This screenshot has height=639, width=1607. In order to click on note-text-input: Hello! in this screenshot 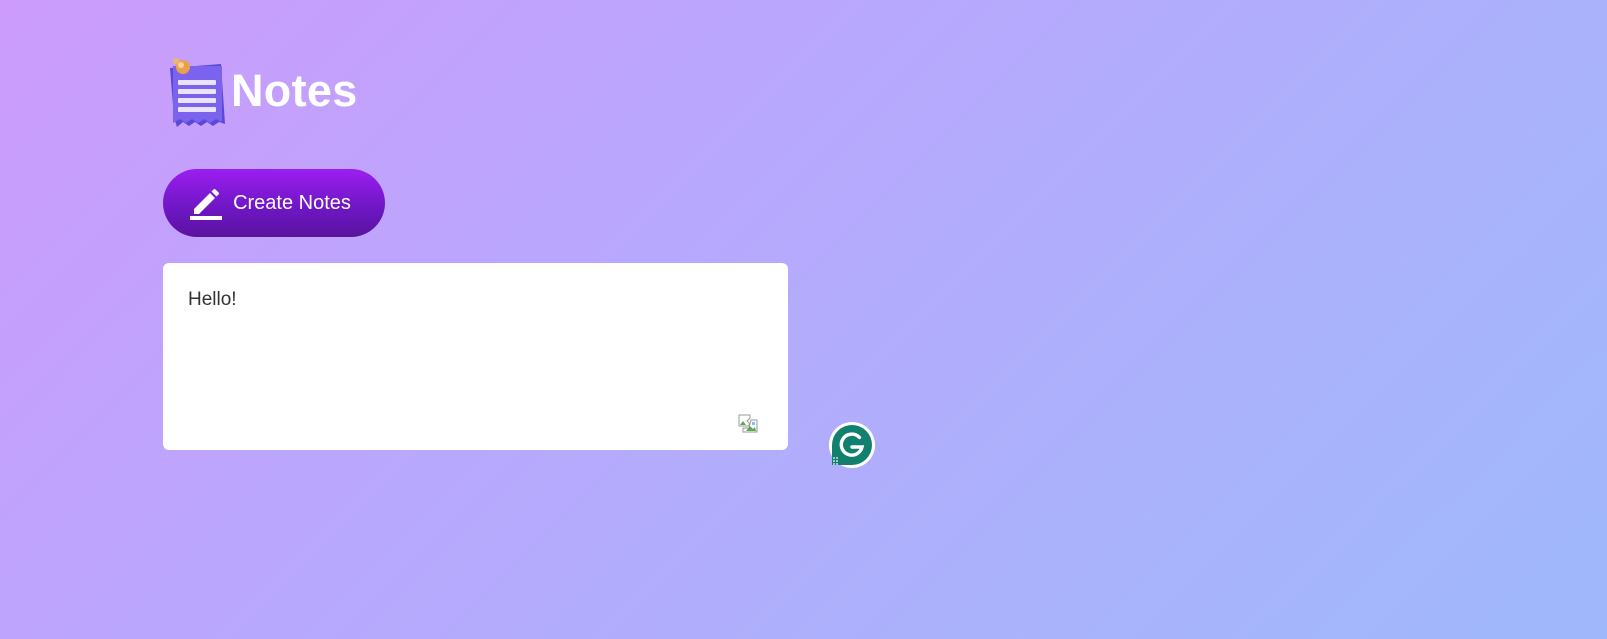, I will do `click(468, 344)`.